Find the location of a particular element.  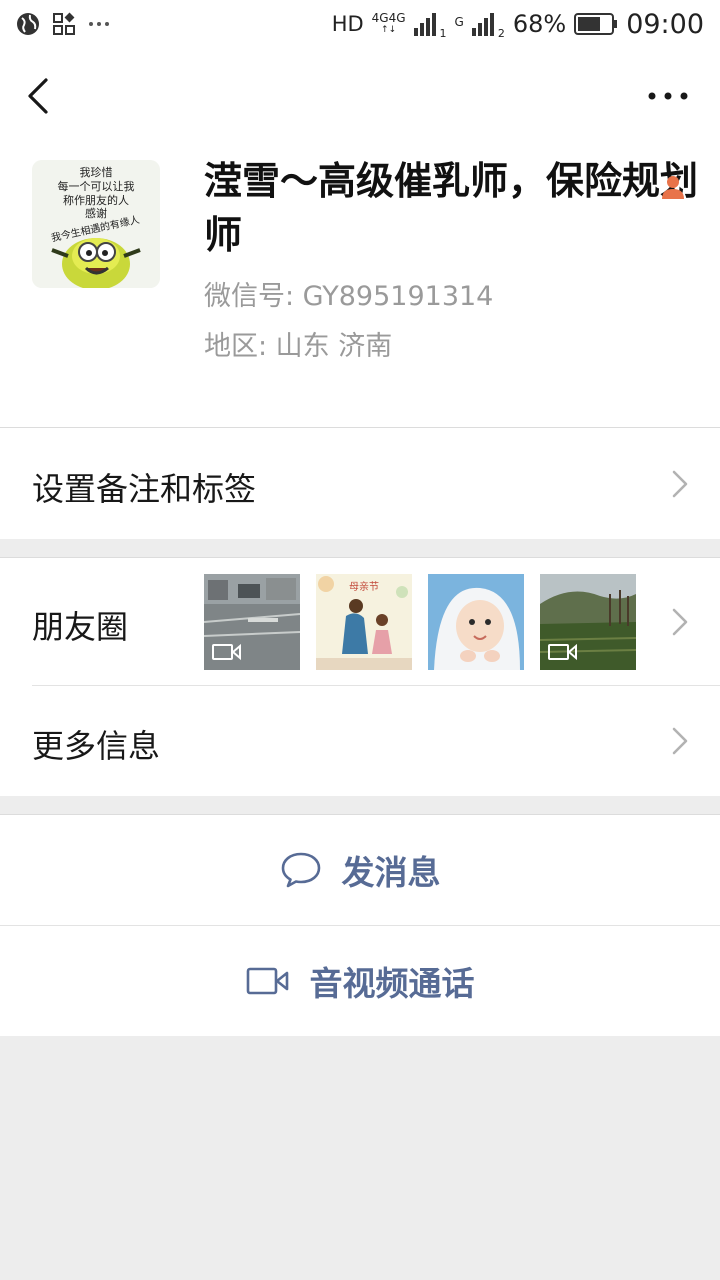

status-right: HD 4G4G ↑↓ 1 G 2 68% 09:00 is located at coordinates (518, 24).